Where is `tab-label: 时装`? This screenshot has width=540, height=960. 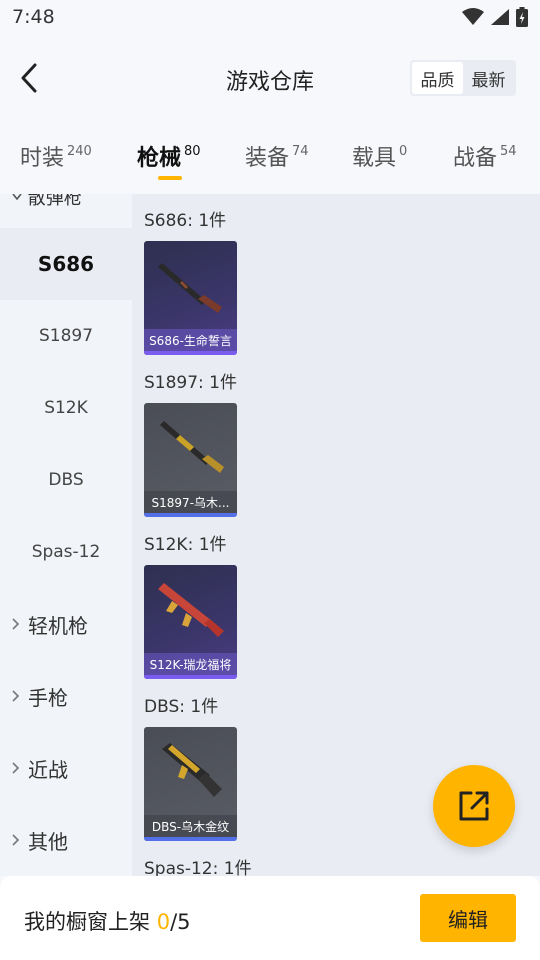
tab-label: 时装 is located at coordinates (42, 158).